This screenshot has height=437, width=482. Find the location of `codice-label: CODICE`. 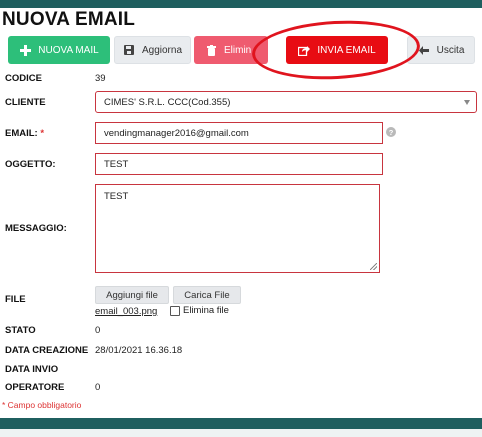

codice-label: CODICE is located at coordinates (23, 78).